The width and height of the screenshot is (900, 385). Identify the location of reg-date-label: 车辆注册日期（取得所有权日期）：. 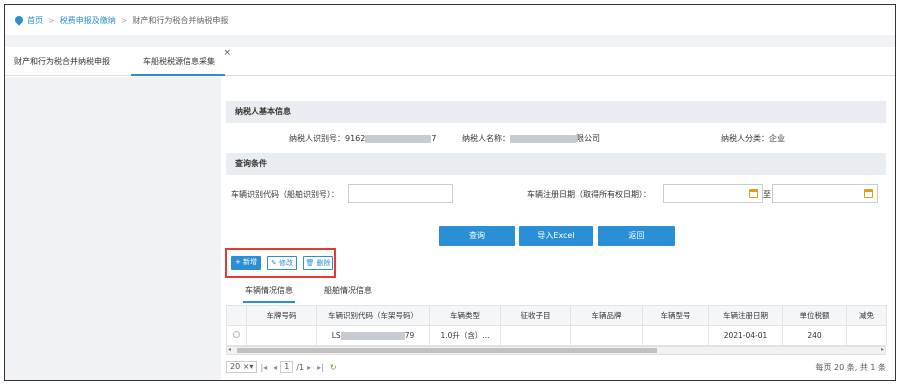
(589, 194).